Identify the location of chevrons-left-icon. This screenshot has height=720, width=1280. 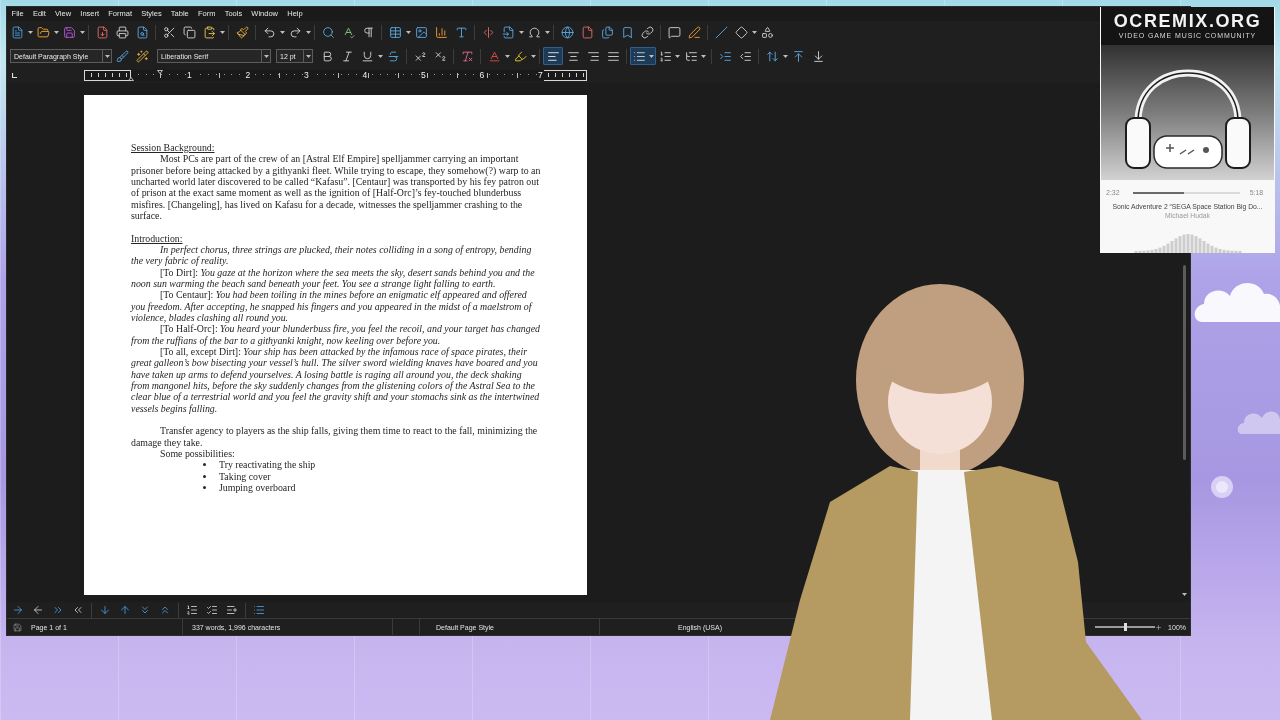
(78, 610).